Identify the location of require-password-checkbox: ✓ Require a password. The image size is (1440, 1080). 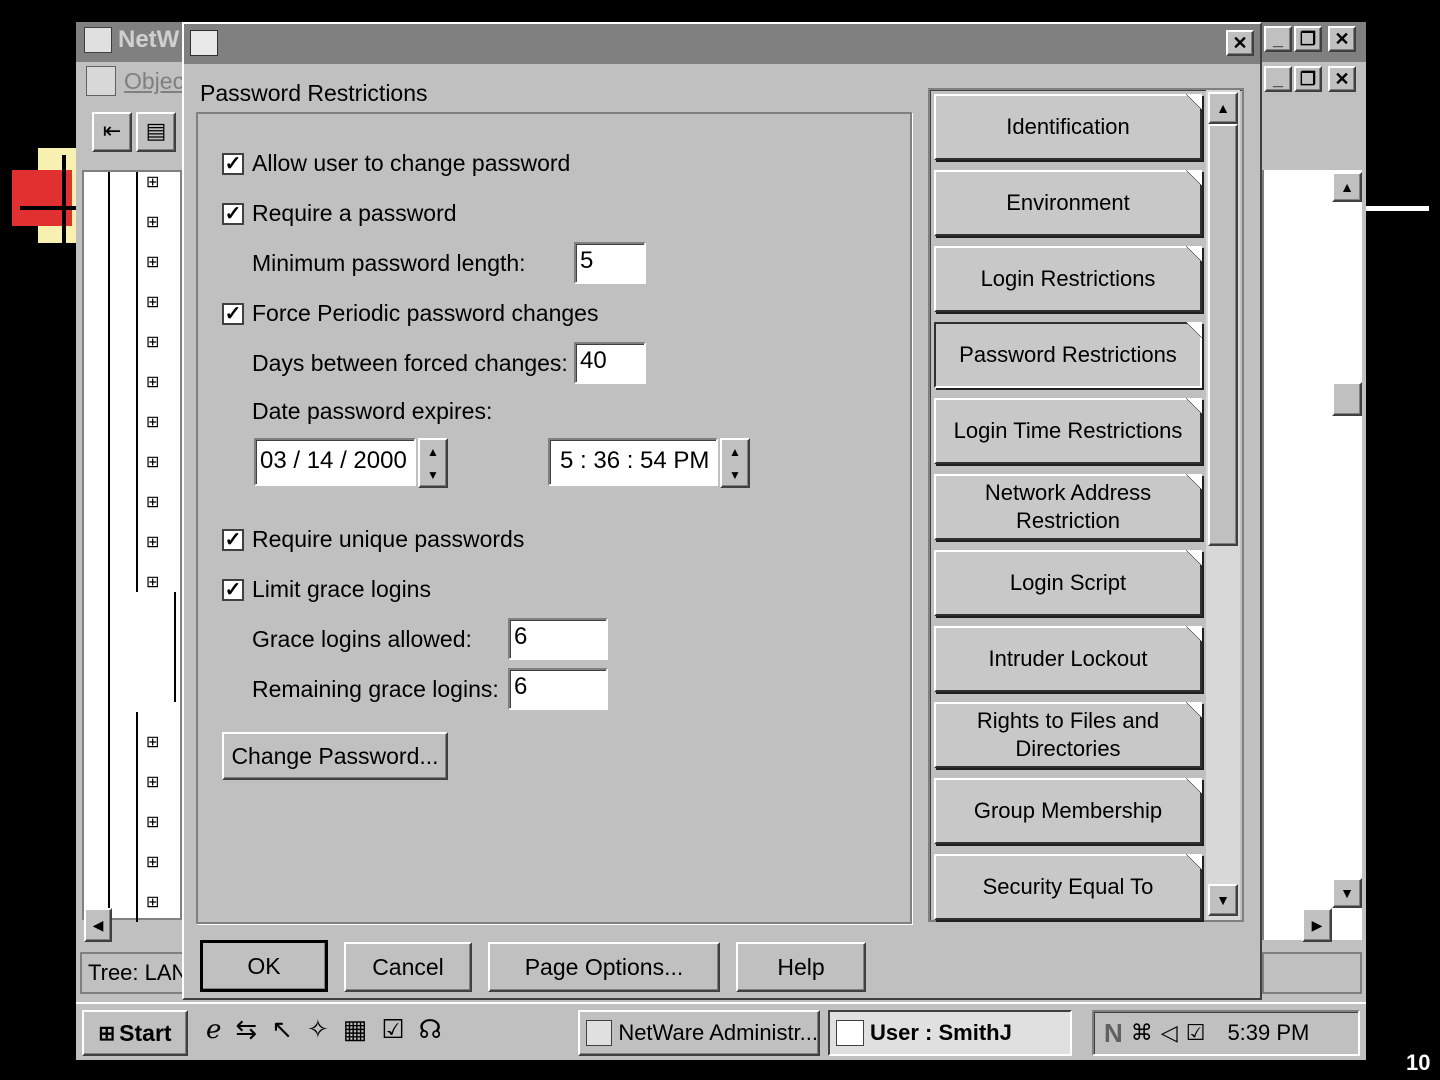
(339, 213).